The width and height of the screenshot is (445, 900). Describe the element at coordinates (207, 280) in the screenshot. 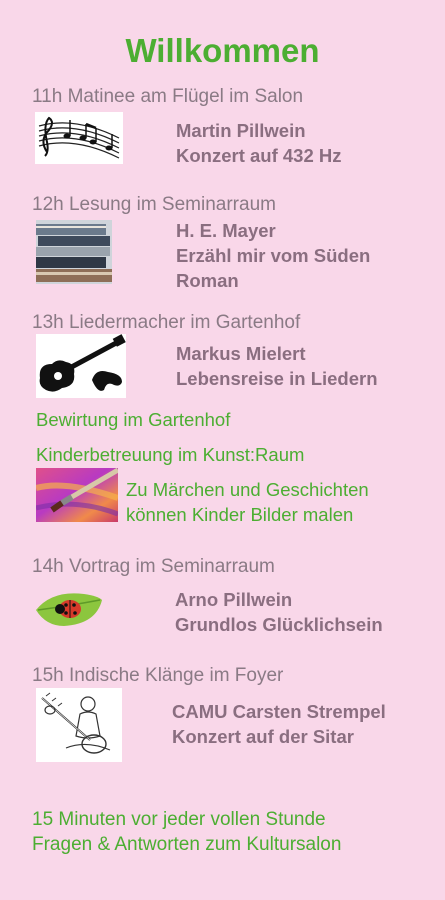

I see `event-subtitle-2: Roman` at that location.